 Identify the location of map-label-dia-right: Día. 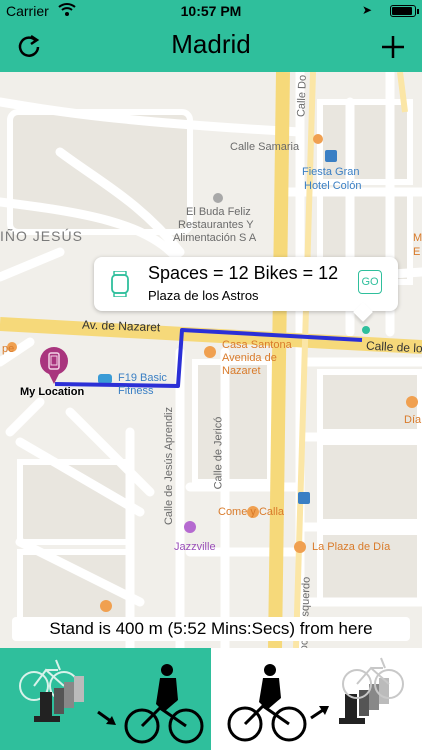
(413, 420).